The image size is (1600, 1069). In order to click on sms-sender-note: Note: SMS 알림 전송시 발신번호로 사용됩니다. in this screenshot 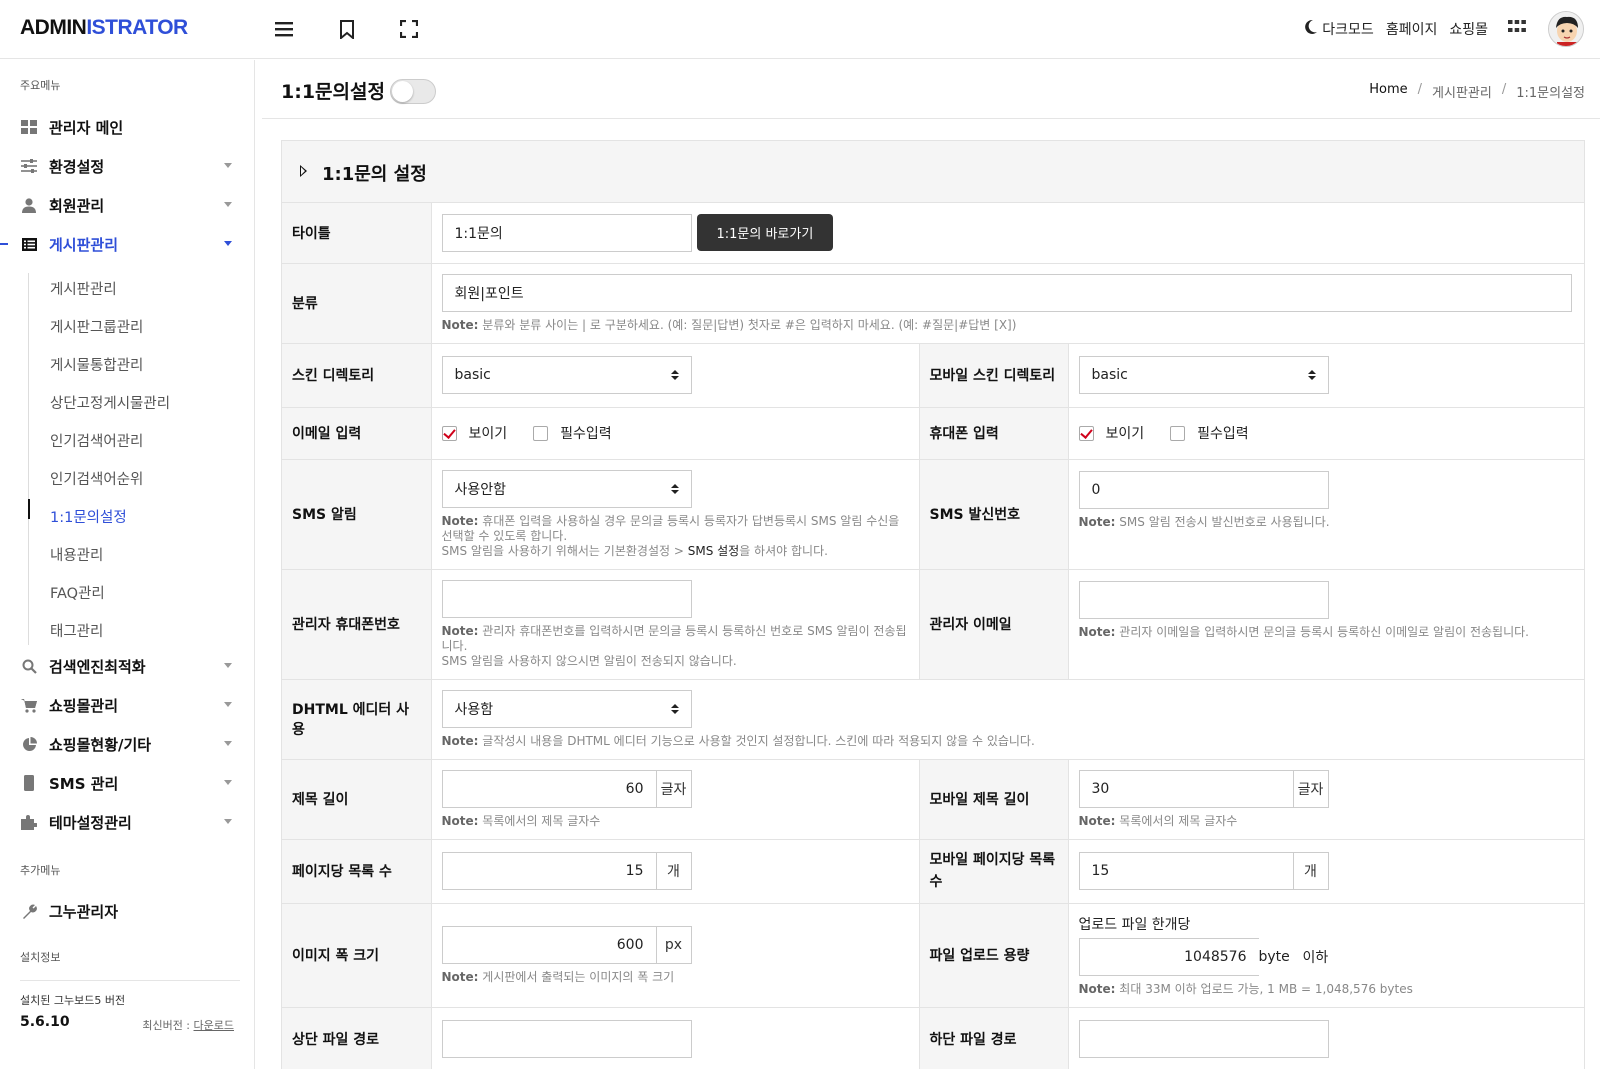, I will do `click(1204, 521)`.